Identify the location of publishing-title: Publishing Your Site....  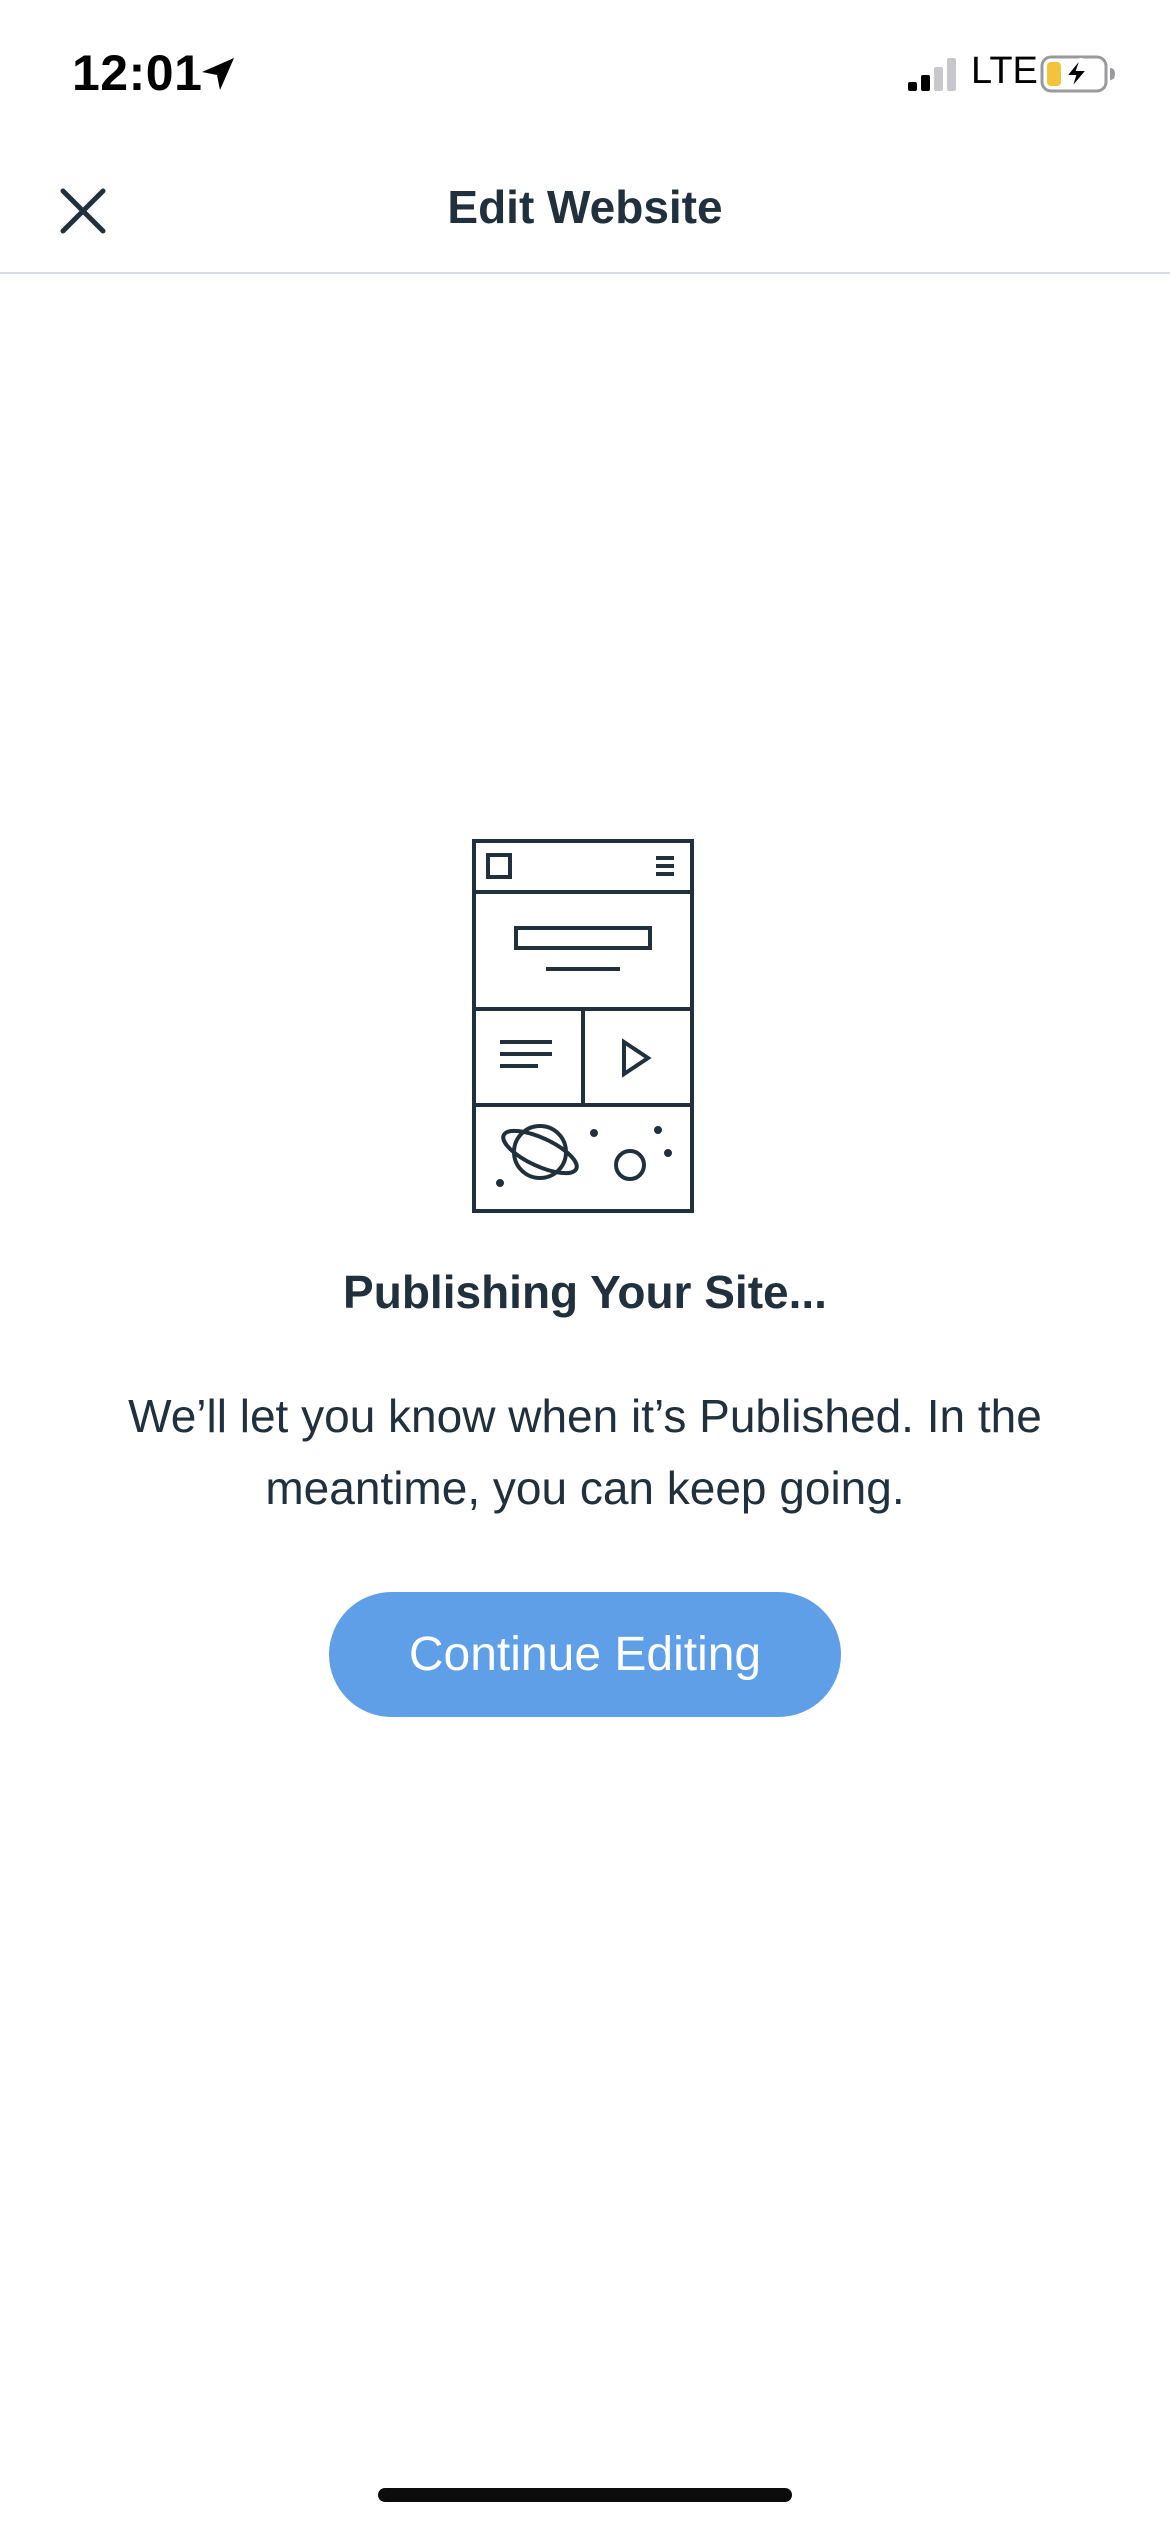
(585, 1292).